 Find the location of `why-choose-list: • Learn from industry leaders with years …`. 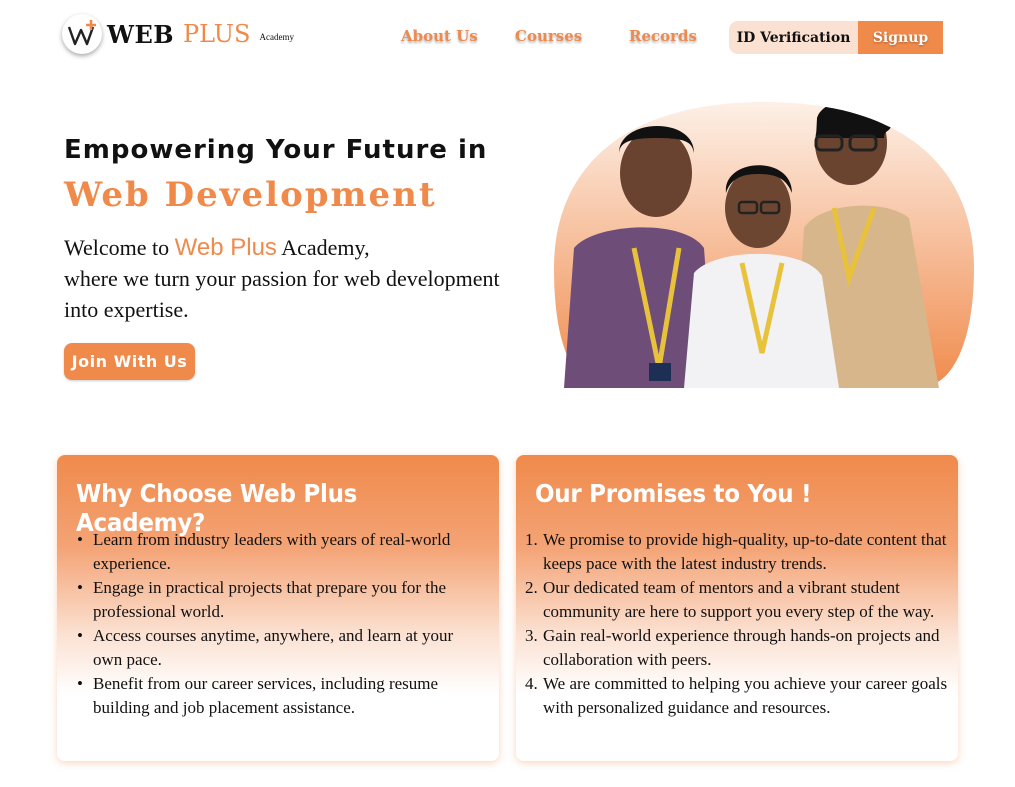

why-choose-list: • Learn from industry leaders with years … is located at coordinates (285, 624).